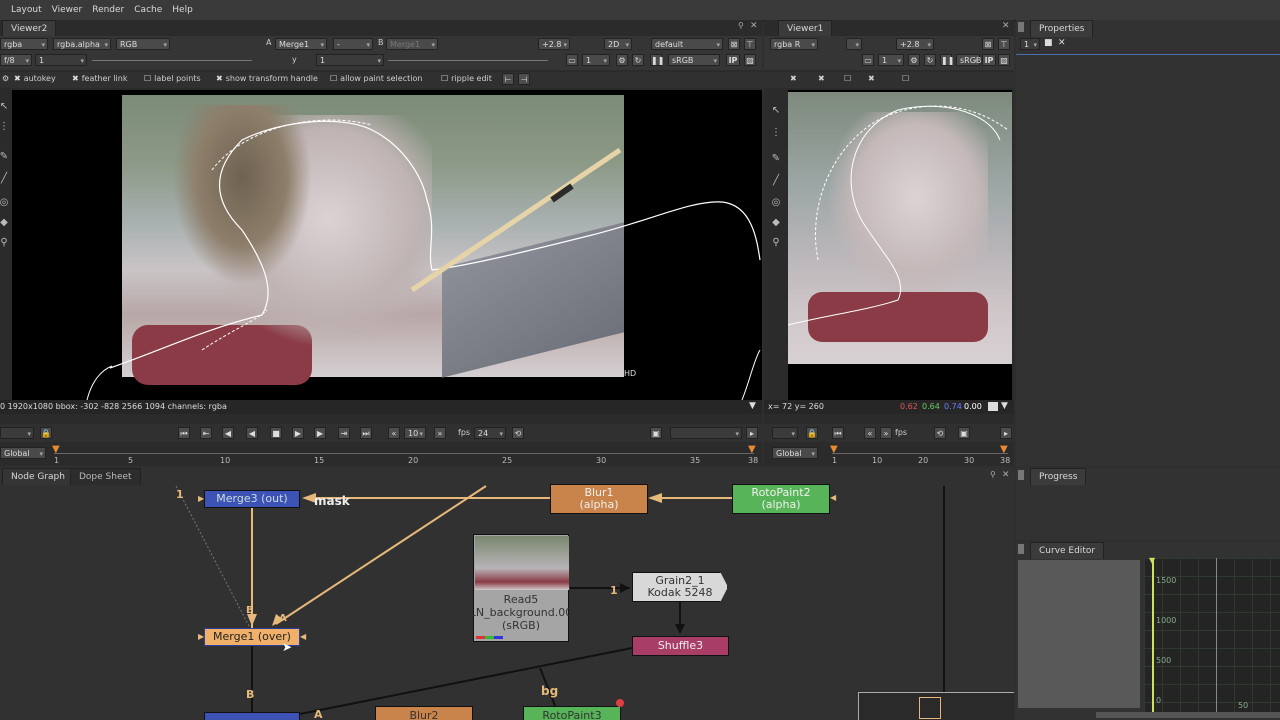  What do you see at coordinates (754, 26) in the screenshot?
I see `viewer2-close-icon: ✕` at bounding box center [754, 26].